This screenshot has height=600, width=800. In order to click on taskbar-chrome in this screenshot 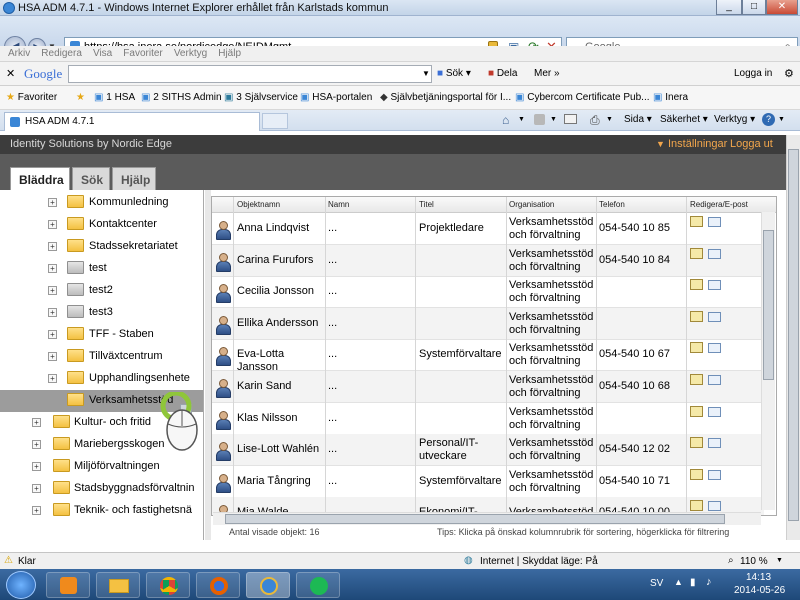, I will do `click(168, 585)`.